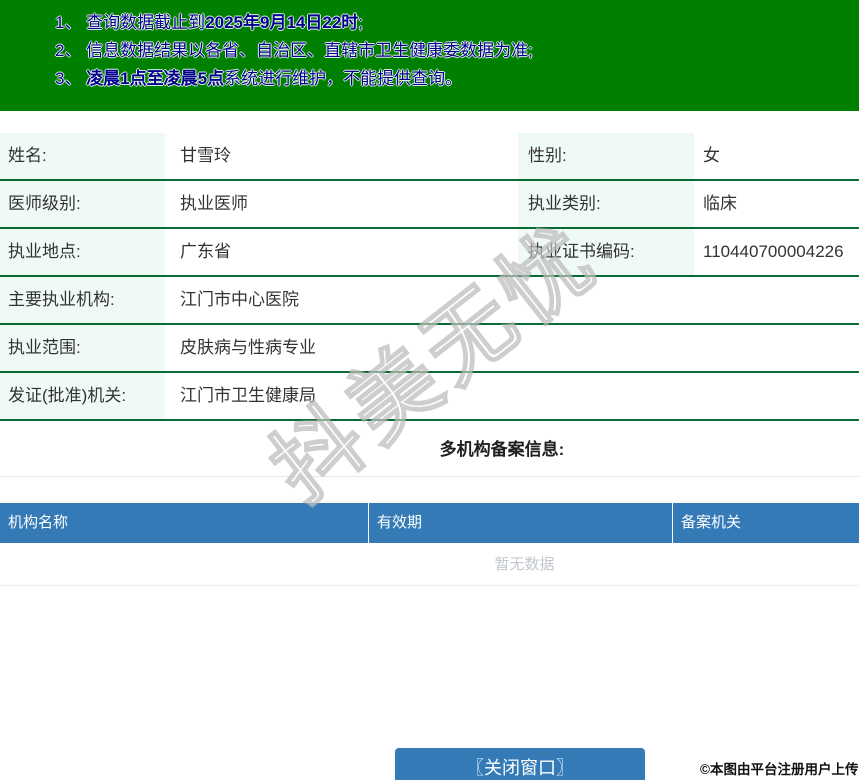 Image resolution: width=859 pixels, height=780 pixels. I want to click on copyright-watermark: ©本图由平台注册用户上传, so click(779, 769).